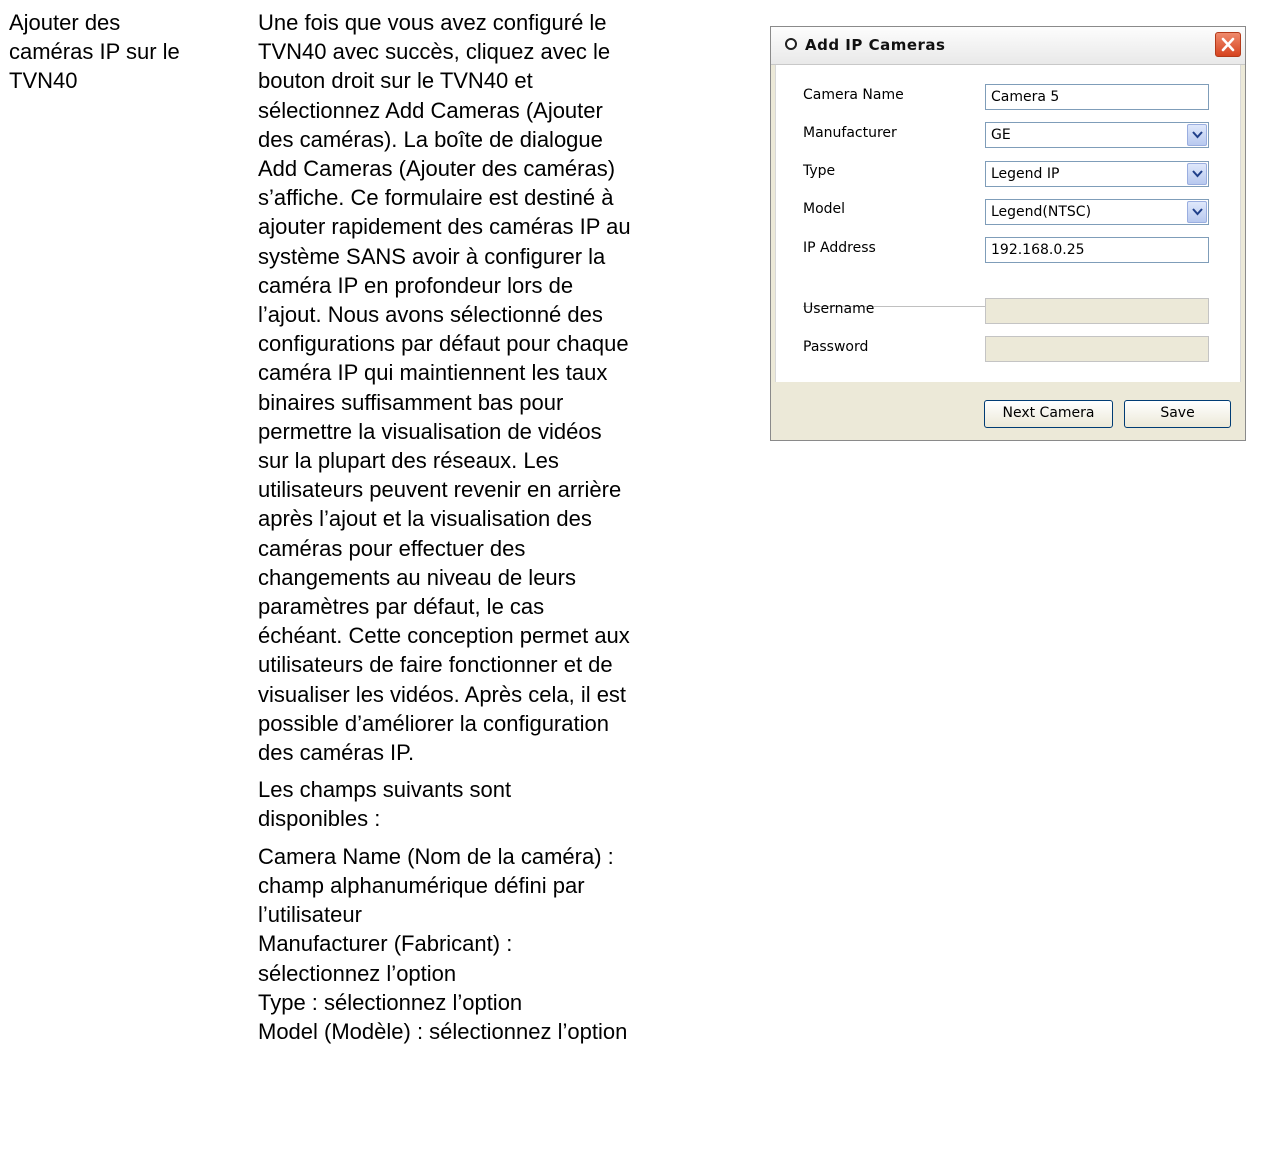  I want to click on password-label: Password, so click(836, 347).